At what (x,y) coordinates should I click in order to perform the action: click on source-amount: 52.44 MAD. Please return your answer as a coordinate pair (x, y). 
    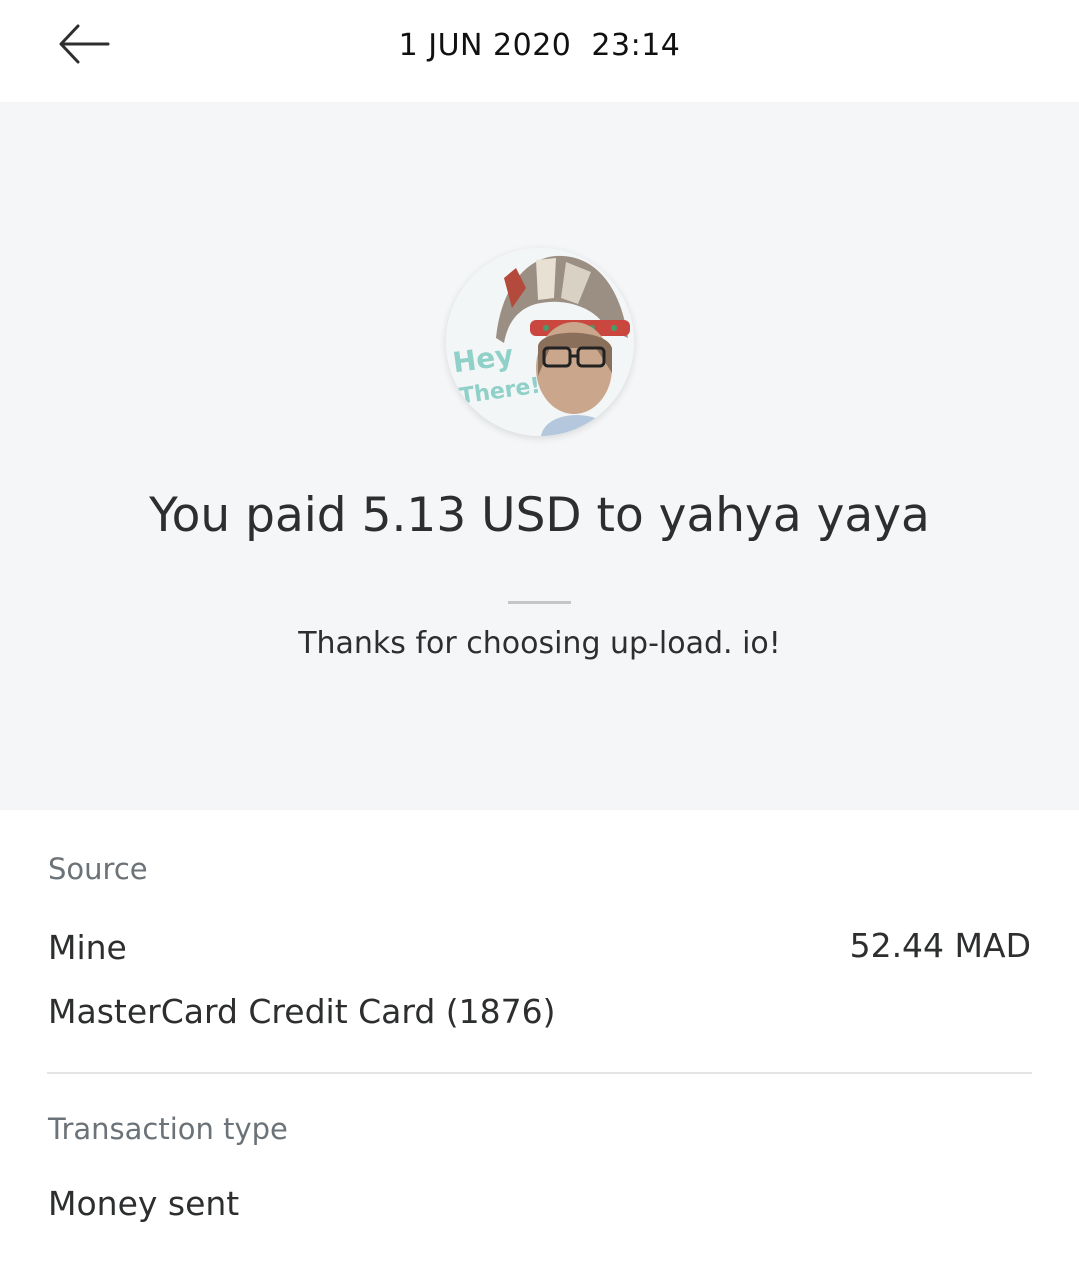
    Looking at the image, I should click on (940, 945).